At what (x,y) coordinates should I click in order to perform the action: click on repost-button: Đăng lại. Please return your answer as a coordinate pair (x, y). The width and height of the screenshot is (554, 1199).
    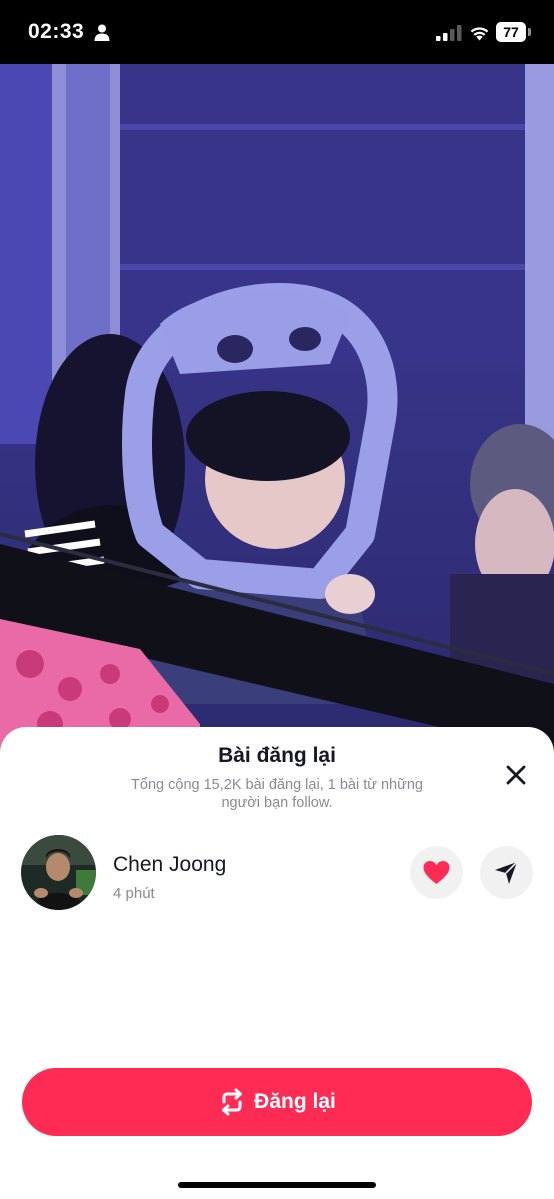
    Looking at the image, I should click on (277, 1102).